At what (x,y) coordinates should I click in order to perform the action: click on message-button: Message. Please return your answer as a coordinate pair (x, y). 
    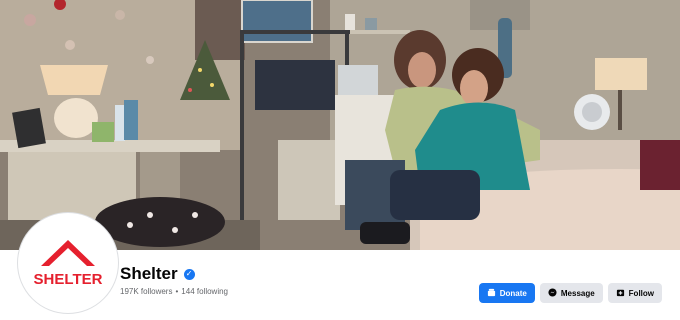
    Looking at the image, I should click on (571, 293).